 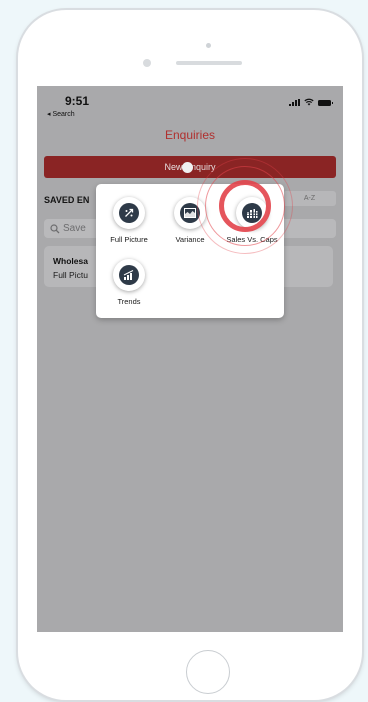 What do you see at coordinates (61, 114) in the screenshot?
I see `back-to-search-link: ◂ Search` at bounding box center [61, 114].